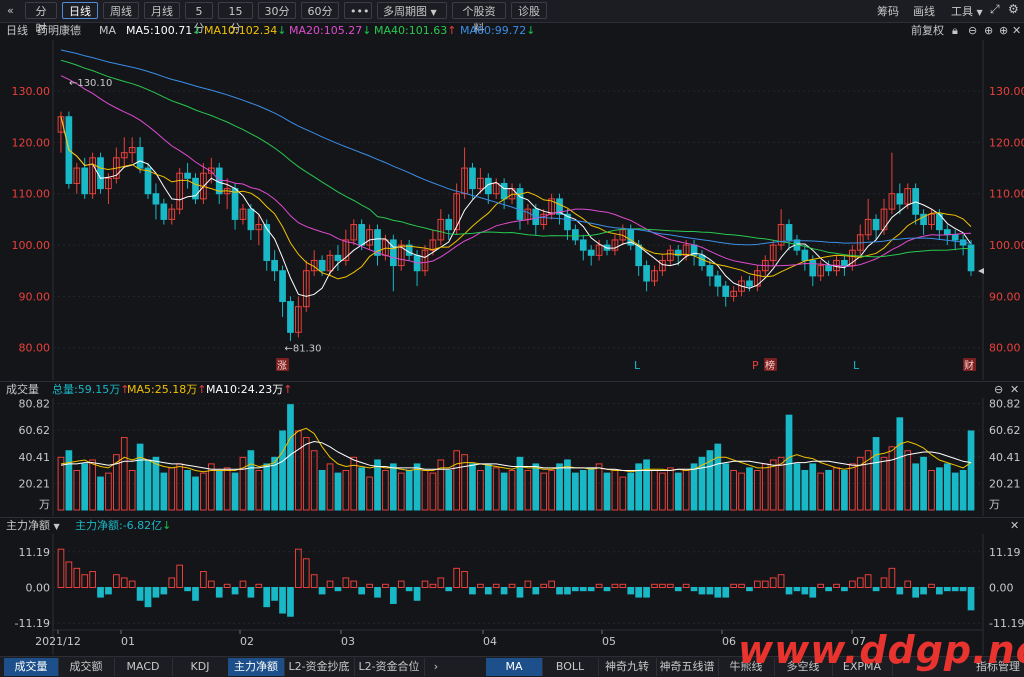 The height and width of the screenshot is (677, 1024). What do you see at coordinates (162, 10) in the screenshot?
I see `tab-monthly: 月线` at bounding box center [162, 10].